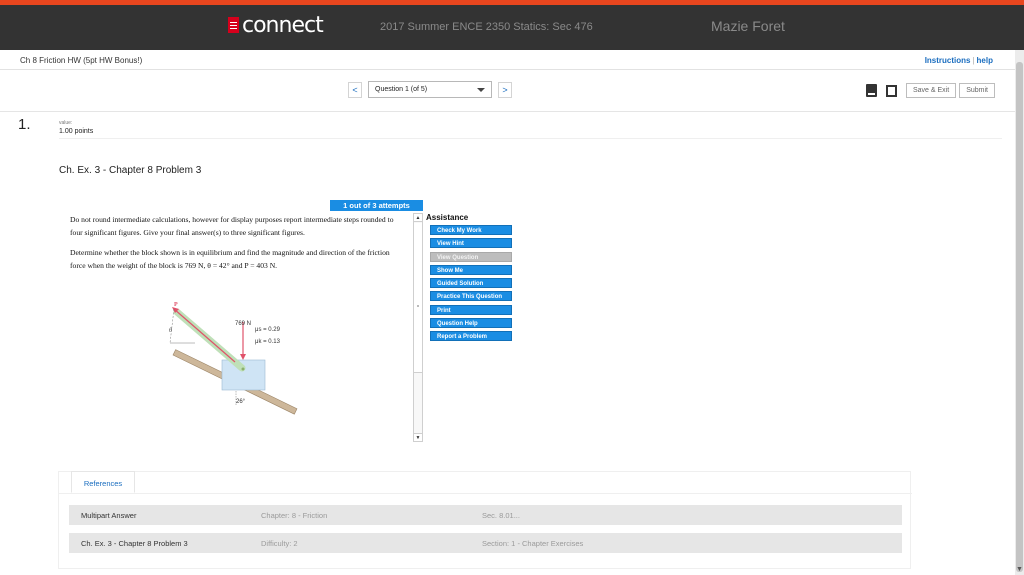 The image size is (1024, 575). What do you see at coordinates (471, 243) in the screenshot?
I see `view-hint-button: View Hint` at bounding box center [471, 243].